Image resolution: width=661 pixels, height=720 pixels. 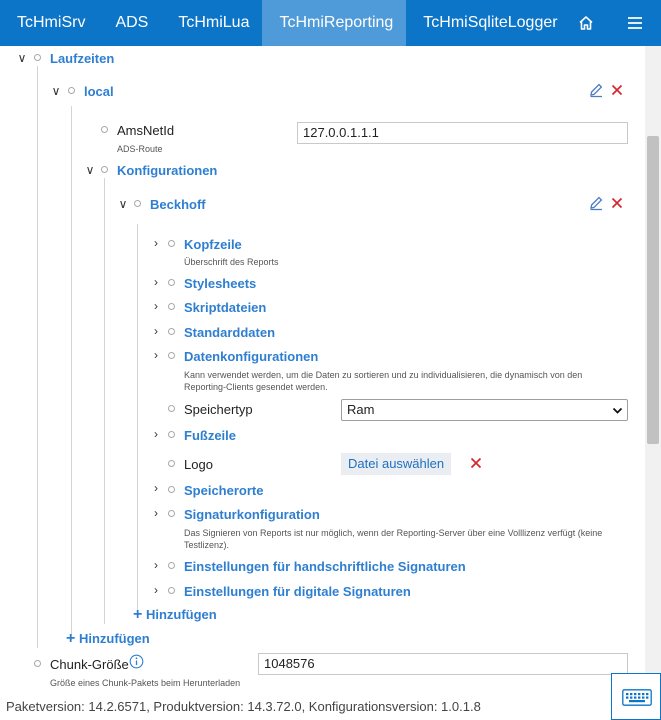 I want to click on home-button, so click(x=586, y=23).